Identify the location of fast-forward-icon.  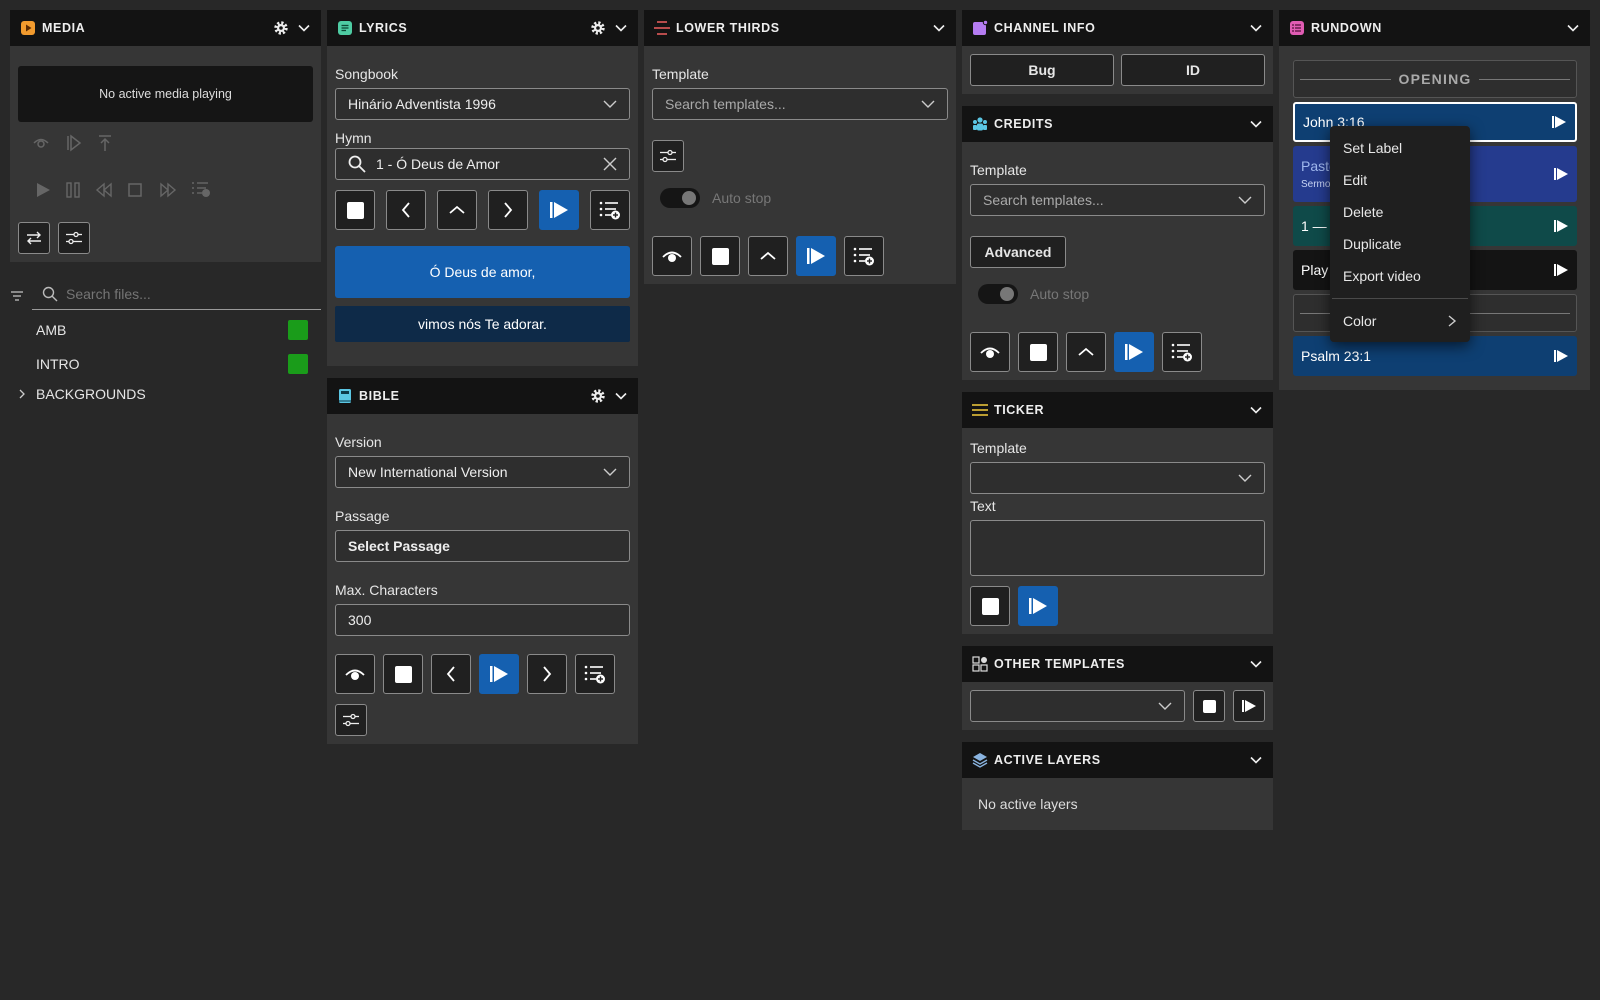
(168, 192).